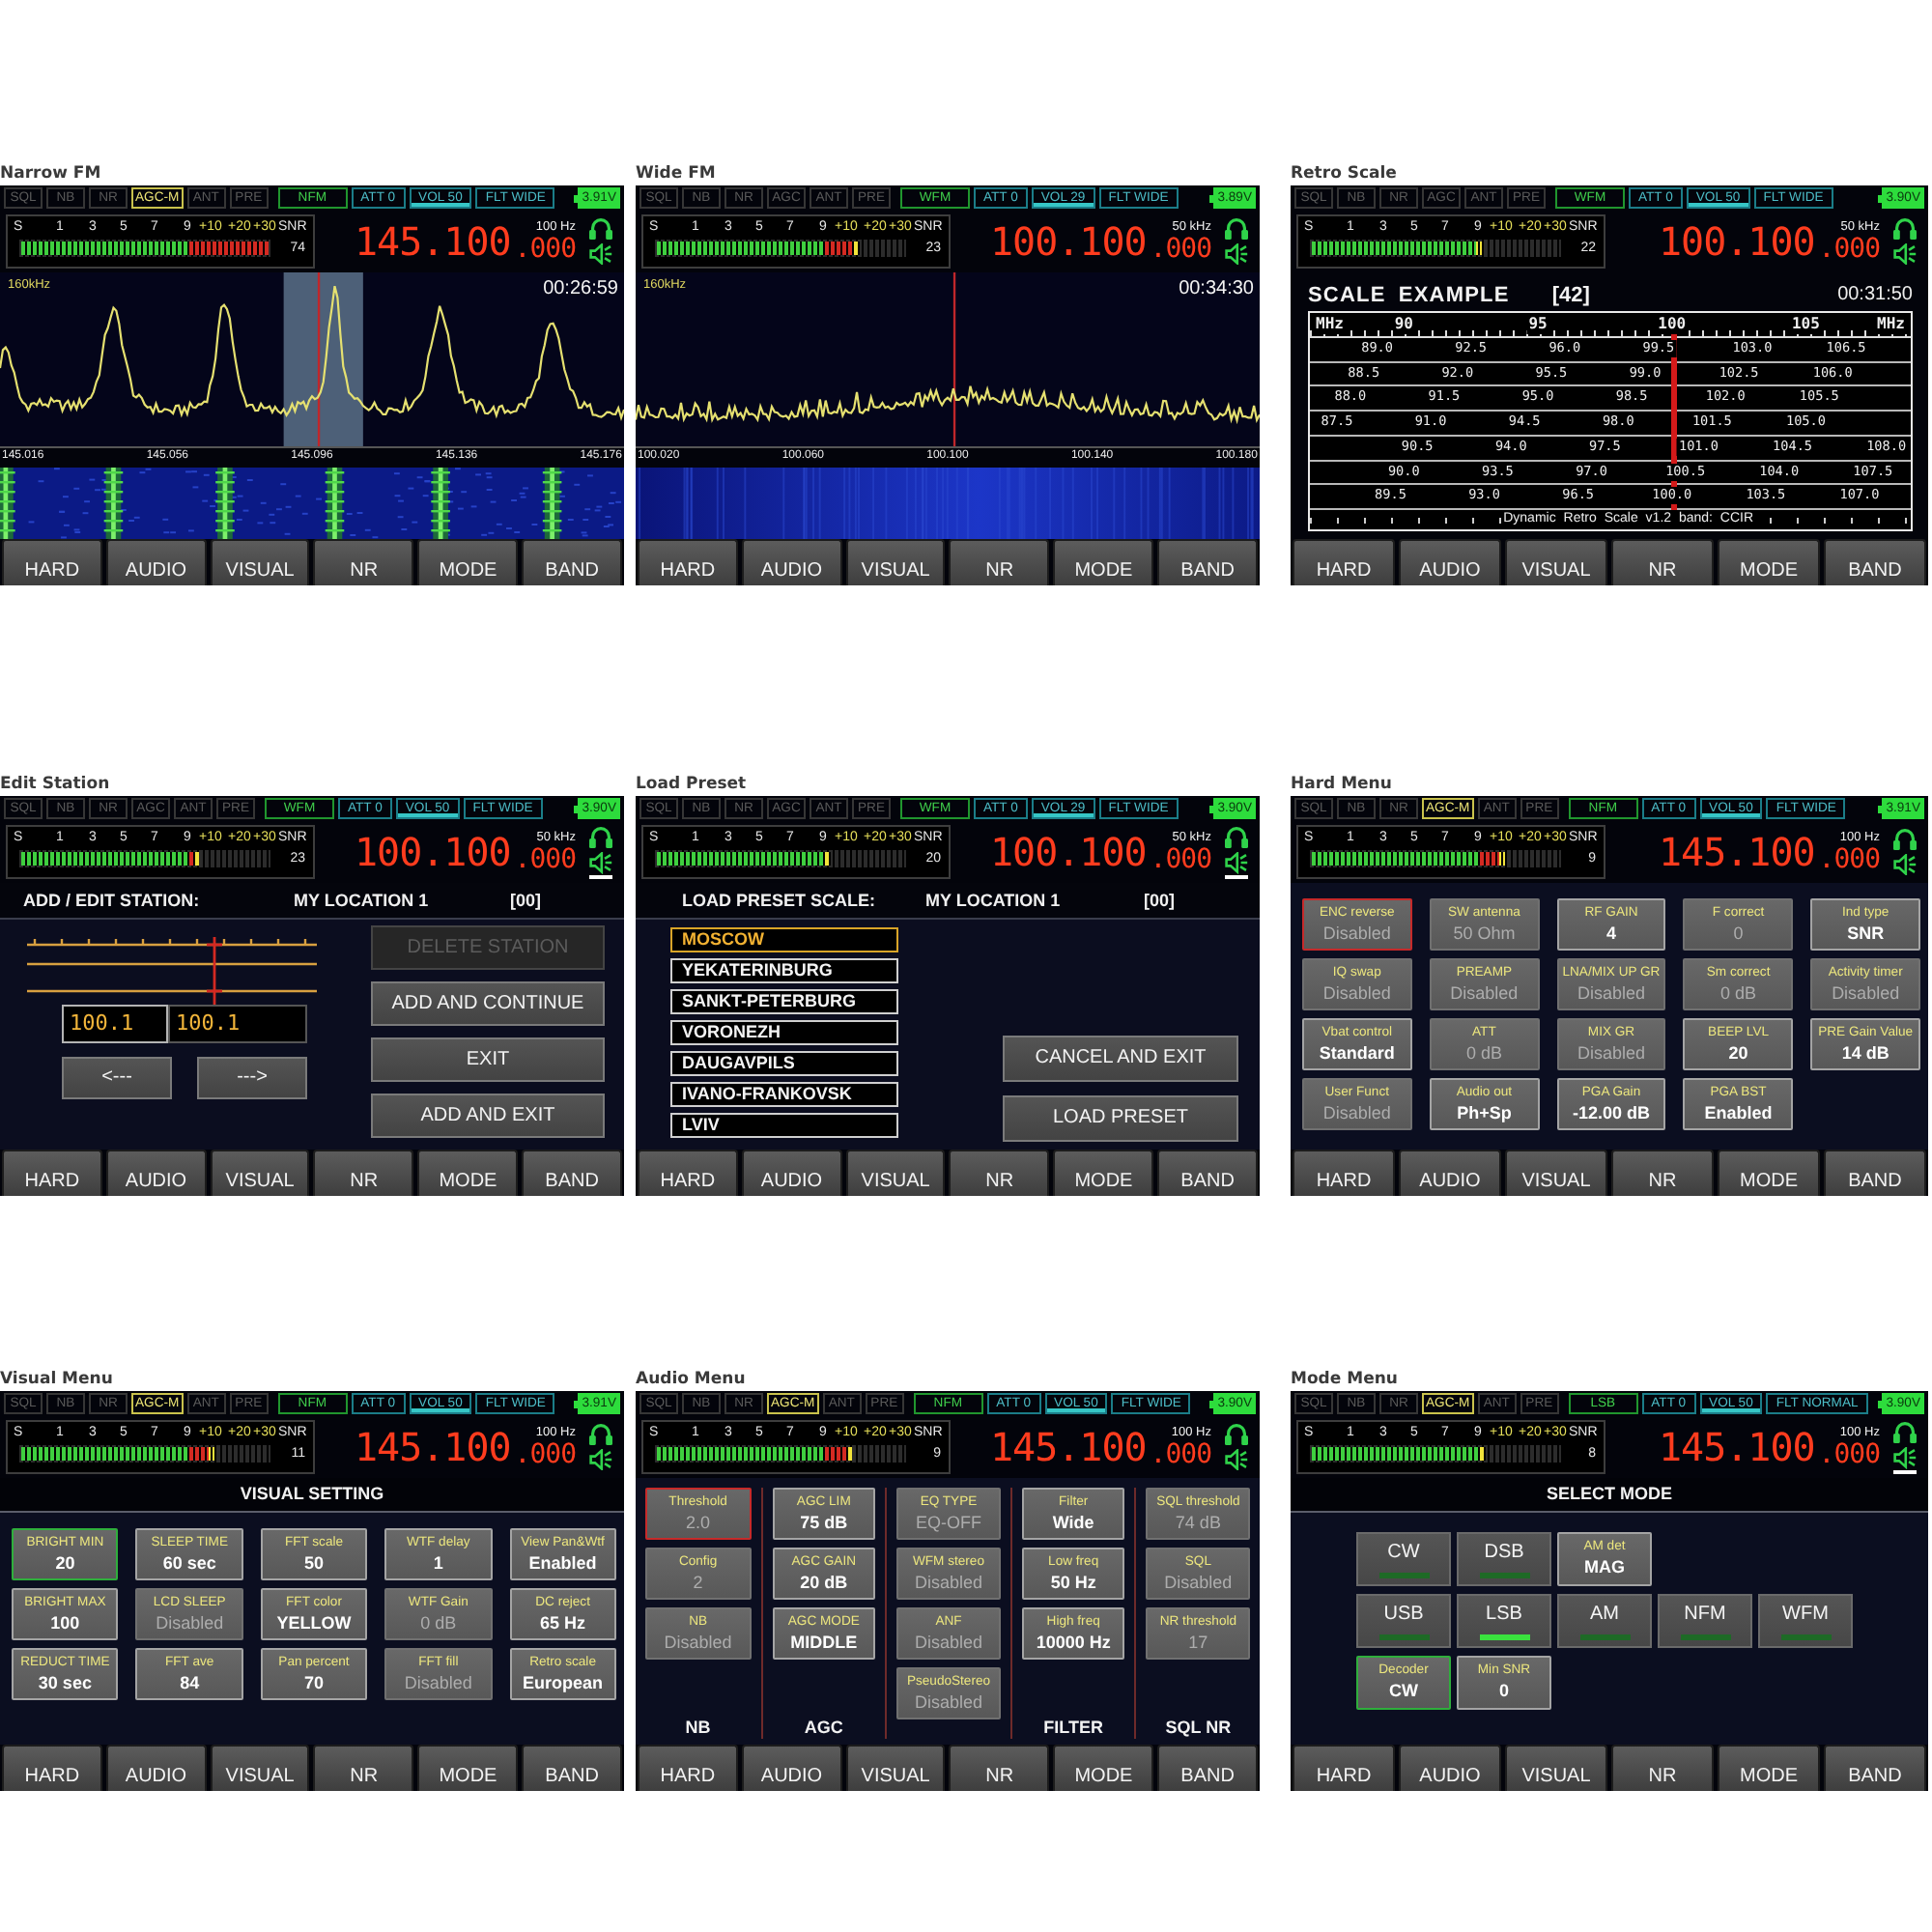 The height and width of the screenshot is (1932, 1932). What do you see at coordinates (1504, 1559) in the screenshot?
I see `modulation-button: DSB` at bounding box center [1504, 1559].